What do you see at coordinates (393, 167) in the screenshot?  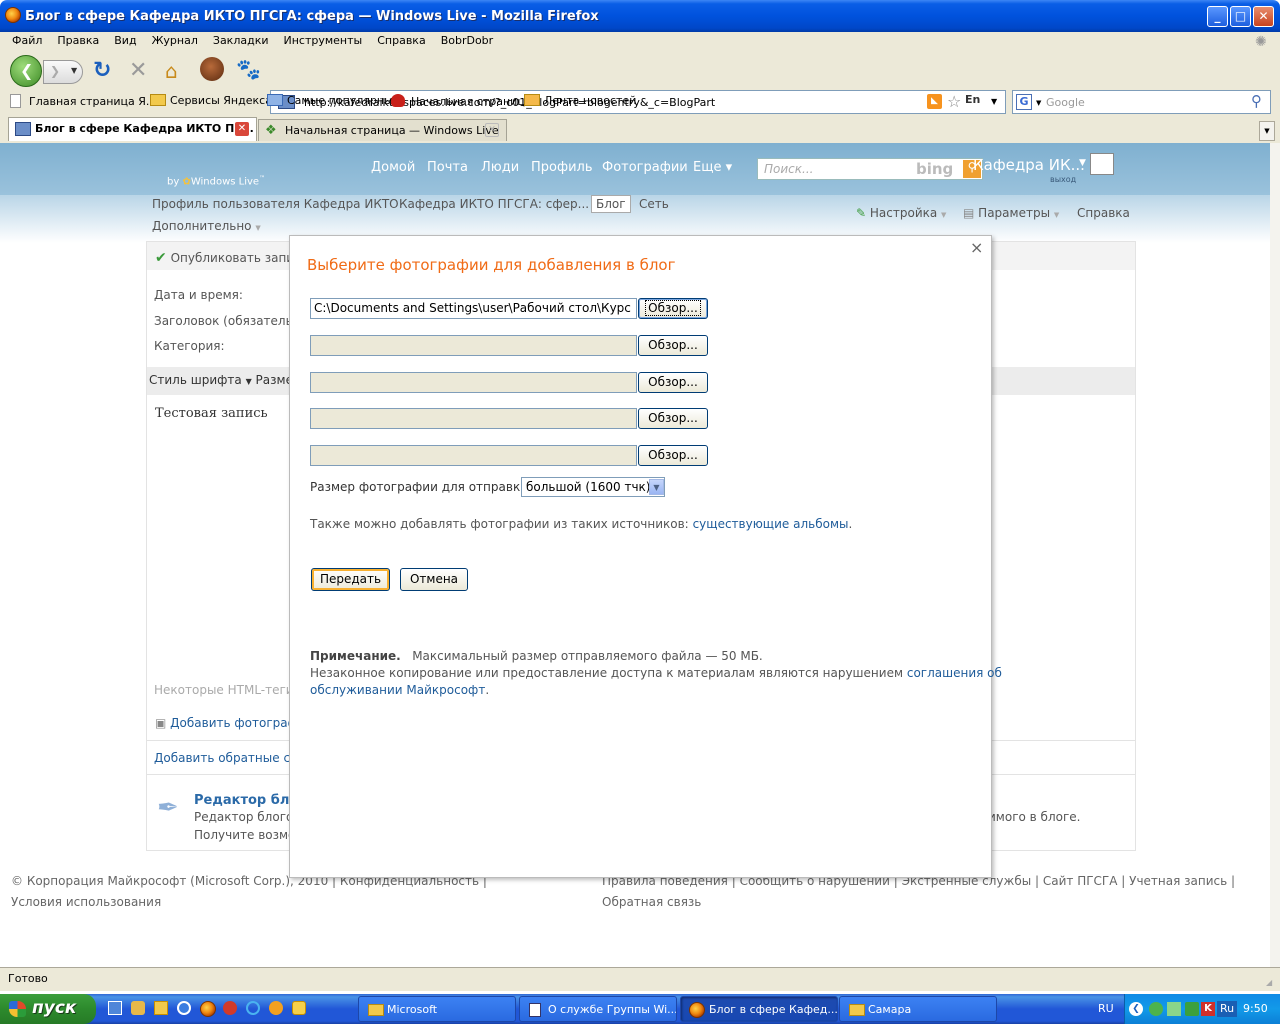 I see `nav-home: Домой` at bounding box center [393, 167].